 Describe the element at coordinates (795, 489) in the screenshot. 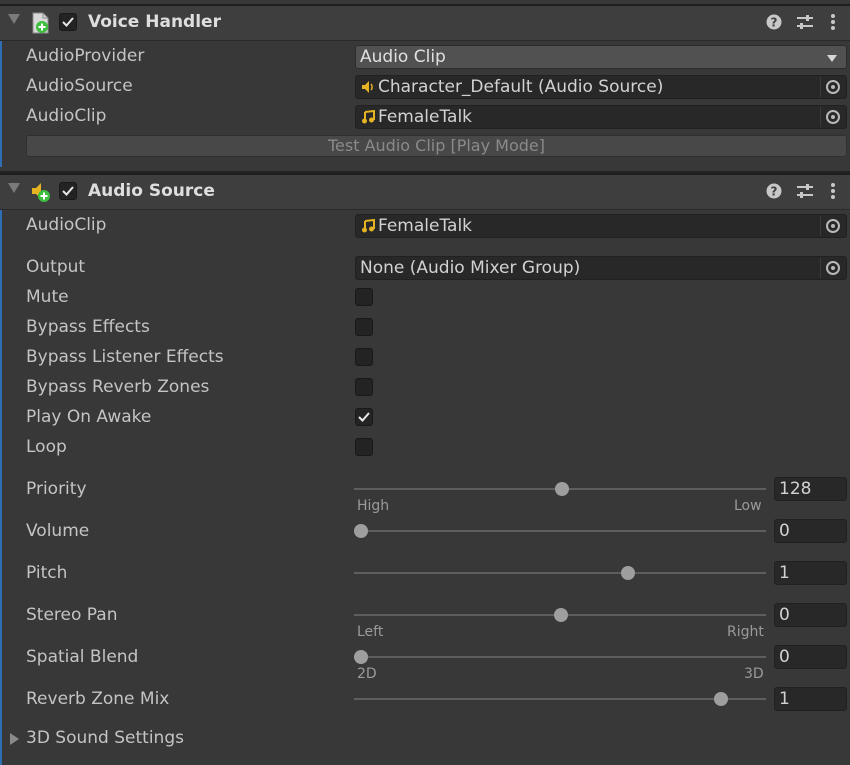

I see `field-value: 128` at that location.